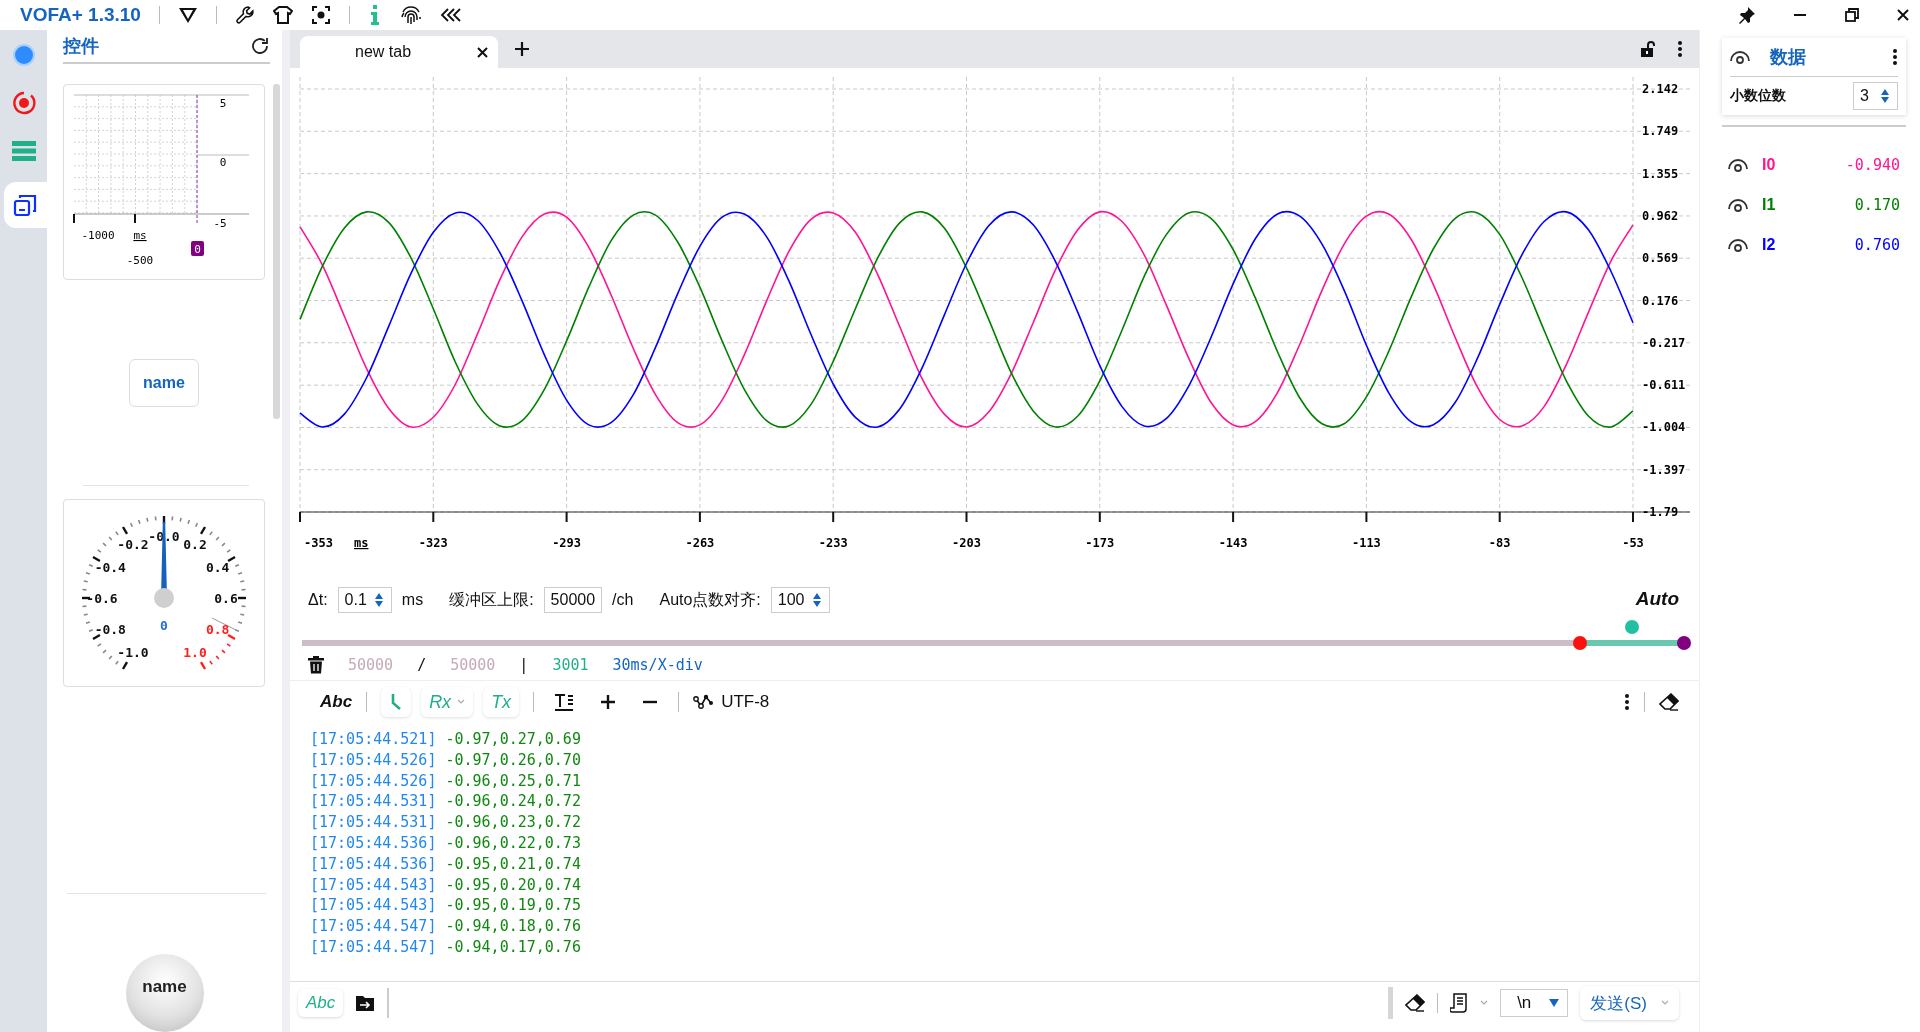 This screenshot has height=1032, width=1920. Describe the element at coordinates (966, 543) in the screenshot. I see `axis-label: -203` at that location.